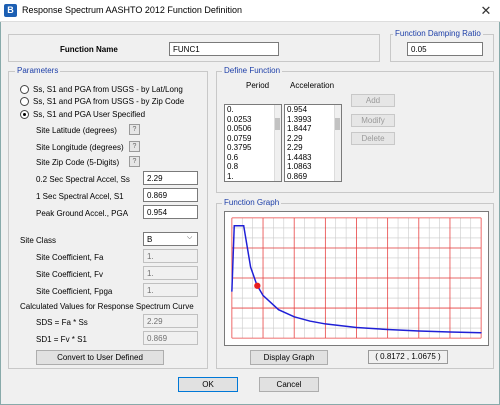 This screenshot has width=500, height=405. What do you see at coordinates (252, 202) in the screenshot?
I see `function-graph-title: Function Graph` at bounding box center [252, 202].